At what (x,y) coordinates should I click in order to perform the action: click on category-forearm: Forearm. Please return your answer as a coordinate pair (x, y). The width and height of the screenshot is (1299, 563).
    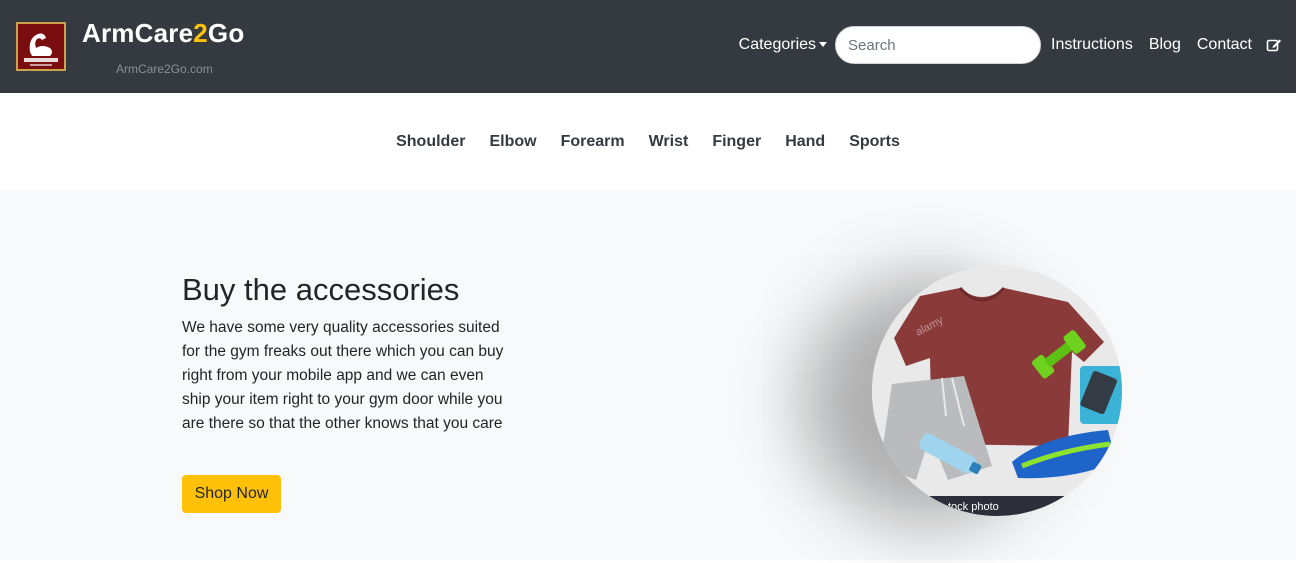
    Looking at the image, I should click on (593, 142).